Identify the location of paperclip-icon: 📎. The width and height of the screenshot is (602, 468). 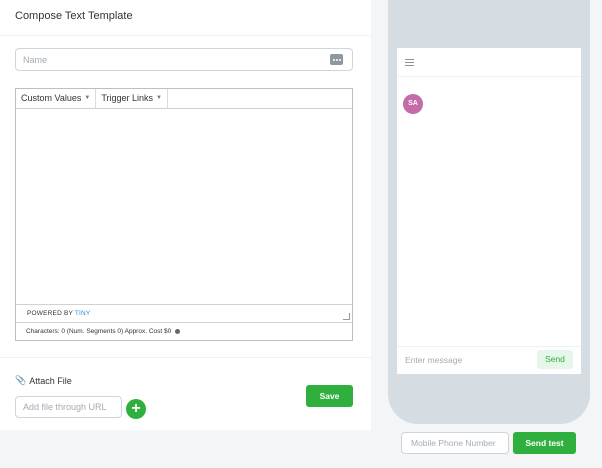
(21, 380).